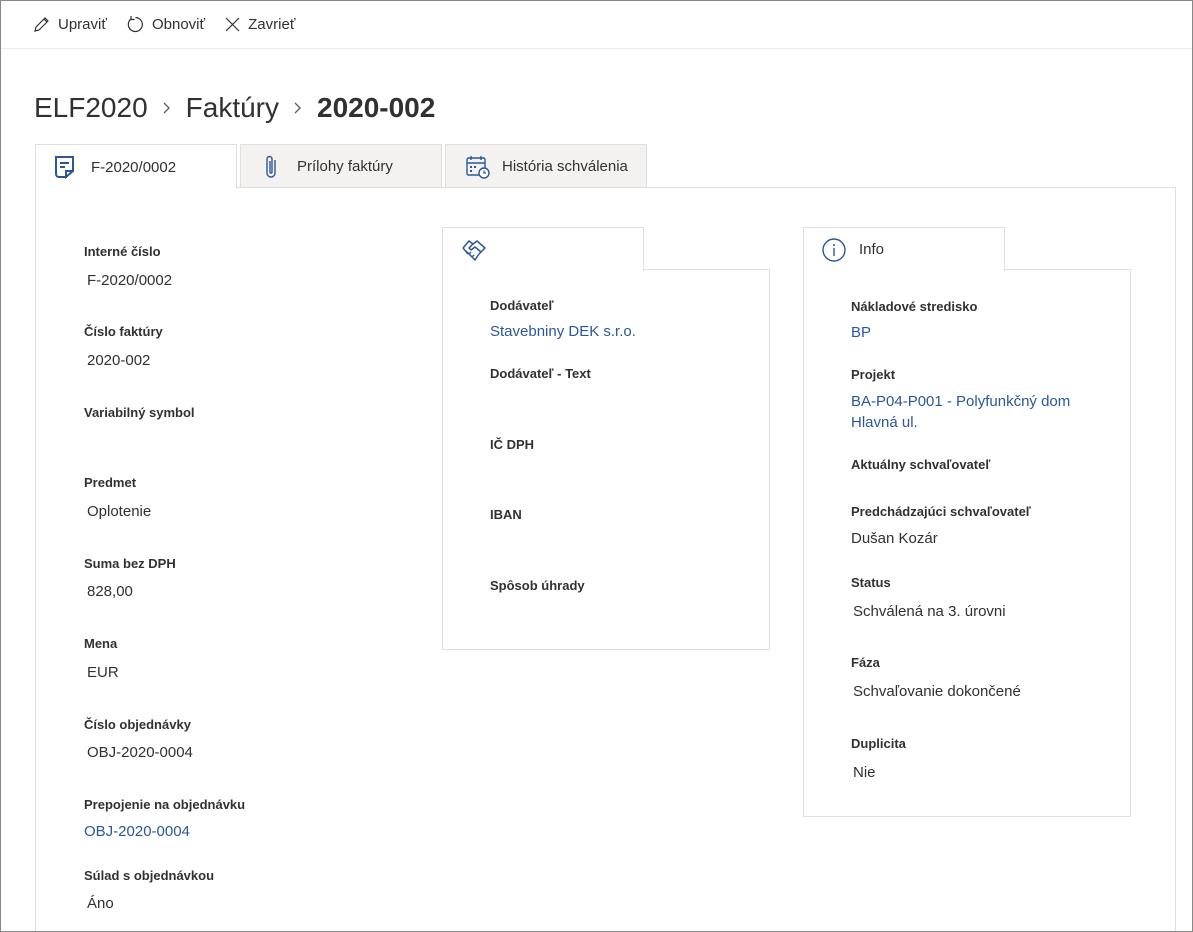  Describe the element at coordinates (122, 251) in the screenshot. I see `field-label-internal-number: Interné číslo` at that location.